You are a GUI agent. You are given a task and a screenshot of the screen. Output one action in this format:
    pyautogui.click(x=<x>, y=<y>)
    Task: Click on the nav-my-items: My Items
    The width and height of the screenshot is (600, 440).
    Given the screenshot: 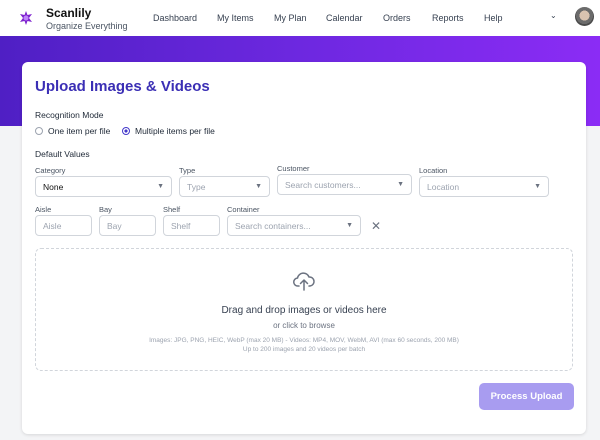 What is the action you would take?
    pyautogui.click(x=235, y=18)
    